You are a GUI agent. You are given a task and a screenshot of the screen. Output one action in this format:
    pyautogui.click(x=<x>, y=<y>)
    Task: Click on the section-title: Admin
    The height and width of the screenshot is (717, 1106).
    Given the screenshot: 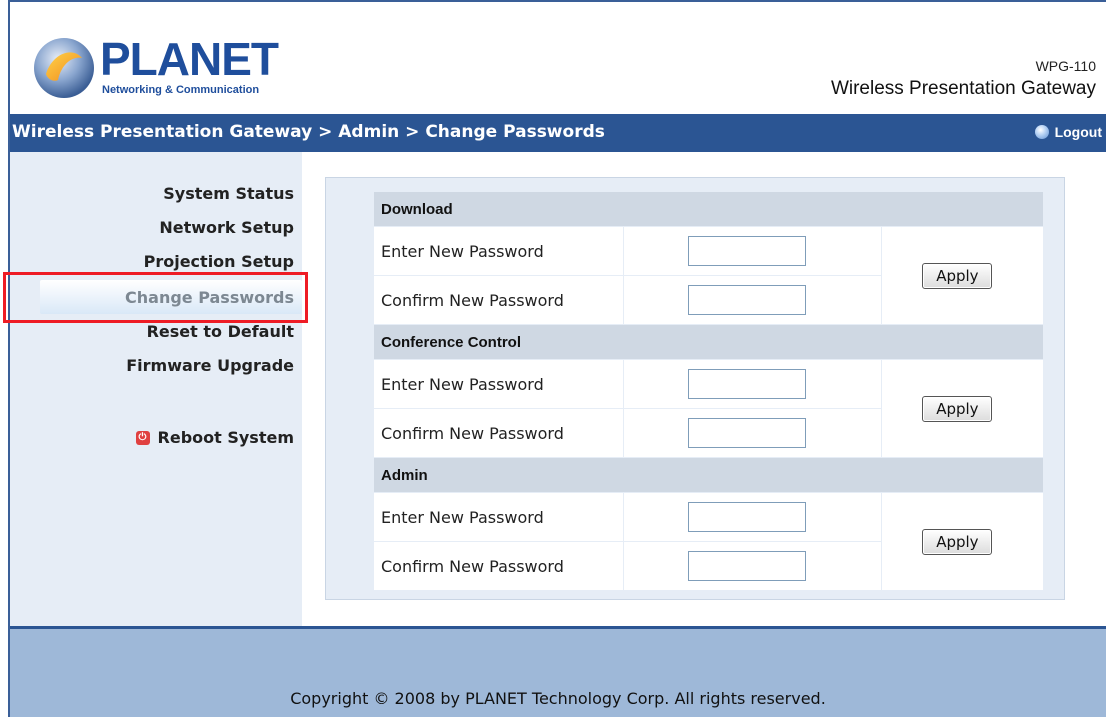 What is the action you would take?
    pyautogui.click(x=709, y=475)
    